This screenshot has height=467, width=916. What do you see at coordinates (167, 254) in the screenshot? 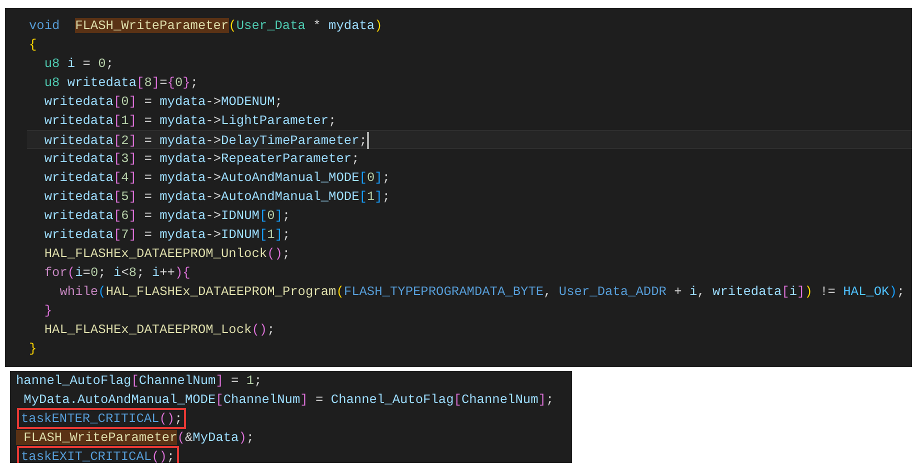
I see `code-line: HAL_FLASHEx_DATAEEPROM_Unlock();` at bounding box center [167, 254].